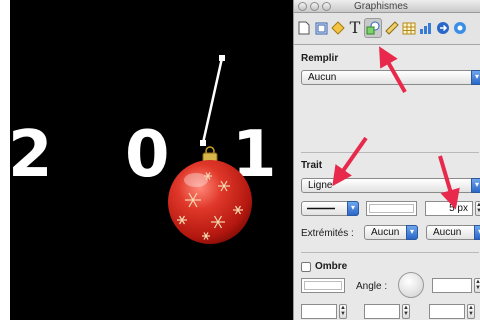 This screenshot has height=320, width=480. I want to click on shadow-checkbox, so click(306, 267).